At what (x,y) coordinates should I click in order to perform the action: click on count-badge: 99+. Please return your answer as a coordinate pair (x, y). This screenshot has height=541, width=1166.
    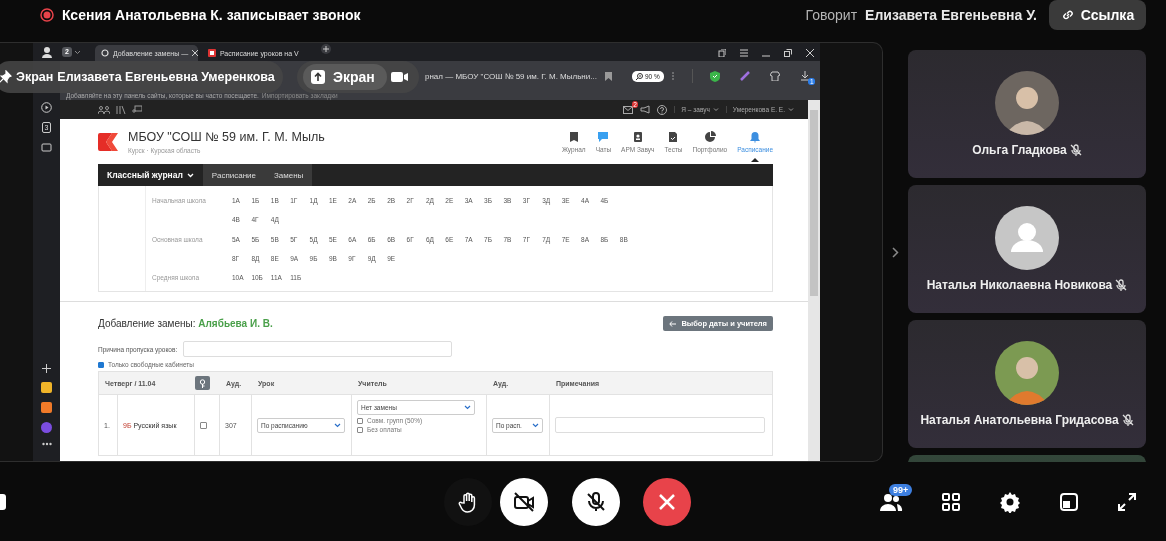
    Looking at the image, I should click on (901, 489).